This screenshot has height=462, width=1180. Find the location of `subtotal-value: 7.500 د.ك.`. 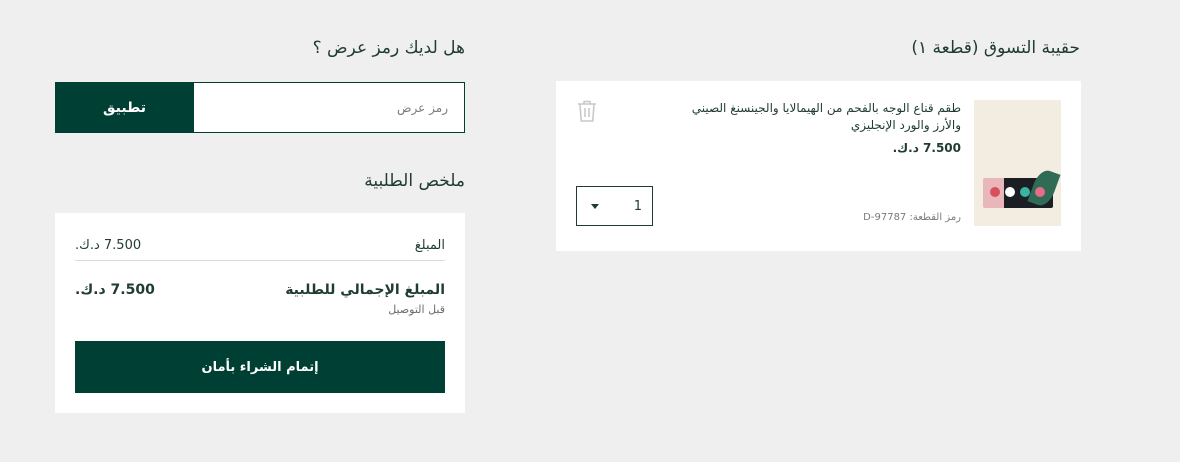

subtotal-value: 7.500 د.ك. is located at coordinates (108, 245).